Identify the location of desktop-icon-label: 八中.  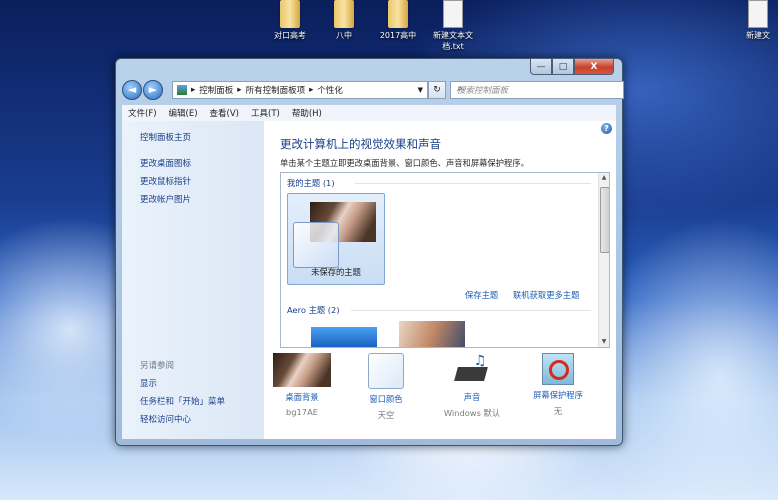
(344, 35).